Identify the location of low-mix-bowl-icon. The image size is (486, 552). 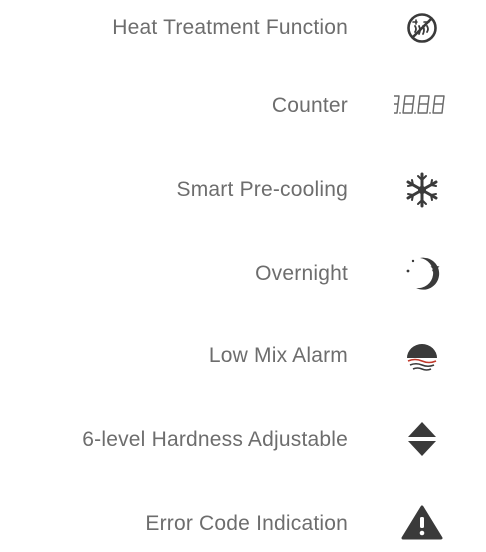
(422, 356).